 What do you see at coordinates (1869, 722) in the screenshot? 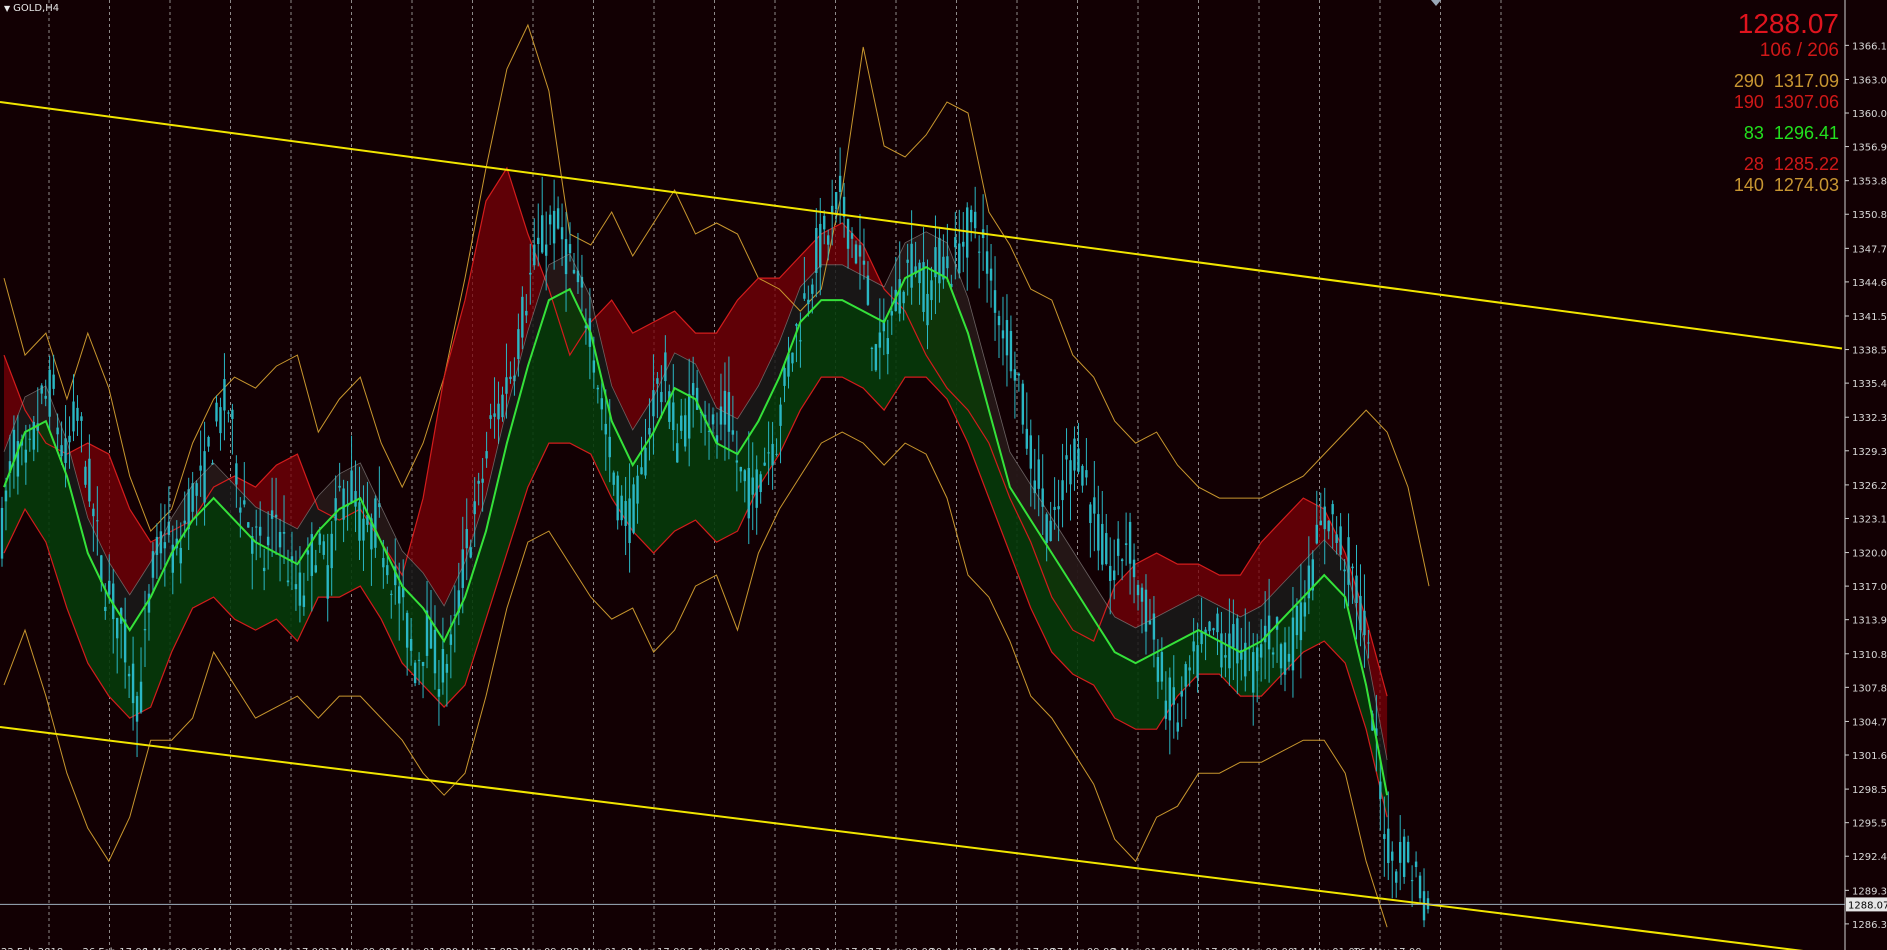
I see `y-tick-label: 1304.70` at bounding box center [1869, 722].